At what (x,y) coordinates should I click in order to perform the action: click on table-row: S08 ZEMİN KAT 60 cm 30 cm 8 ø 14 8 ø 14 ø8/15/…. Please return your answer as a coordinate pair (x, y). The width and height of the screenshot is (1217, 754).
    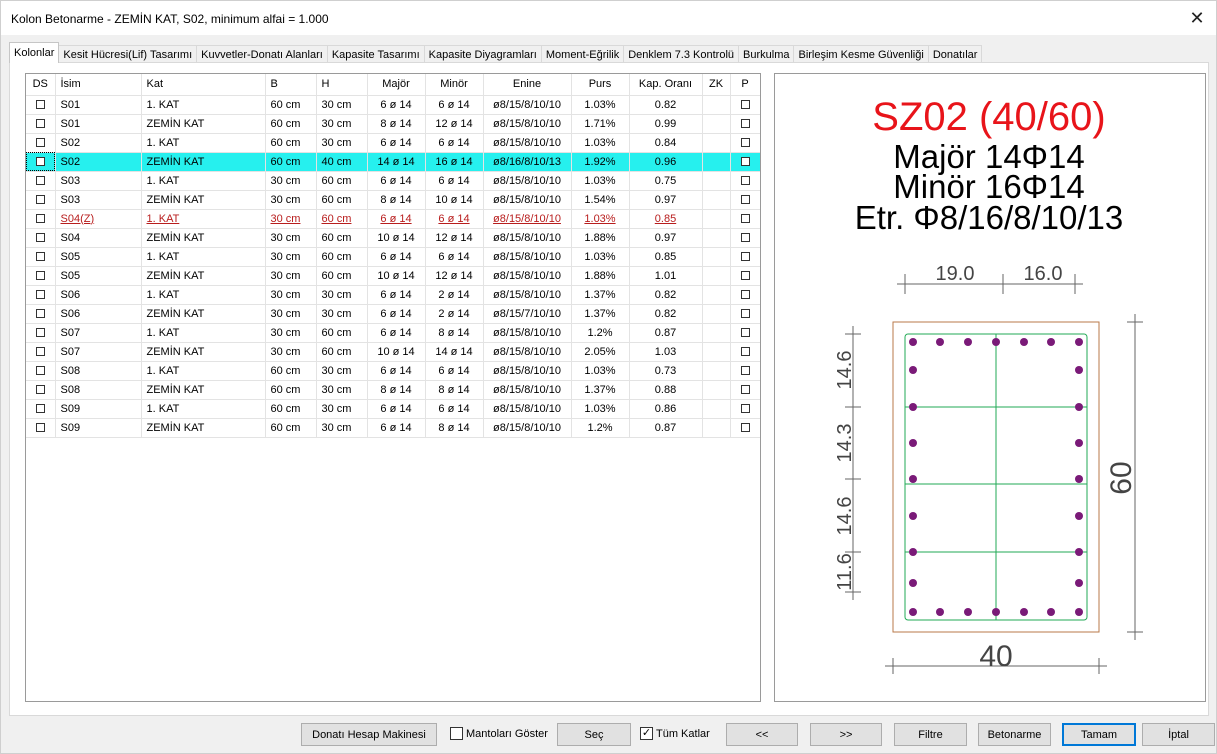
    Looking at the image, I should click on (393, 390).